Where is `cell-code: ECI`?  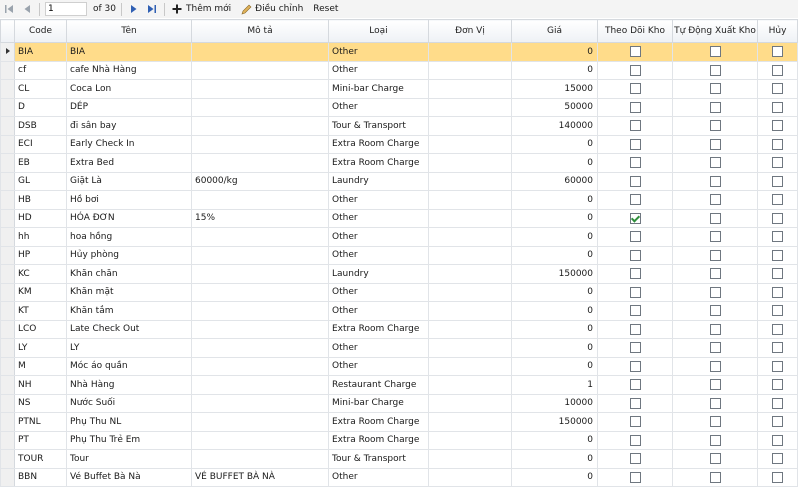 cell-code: ECI is located at coordinates (40, 144).